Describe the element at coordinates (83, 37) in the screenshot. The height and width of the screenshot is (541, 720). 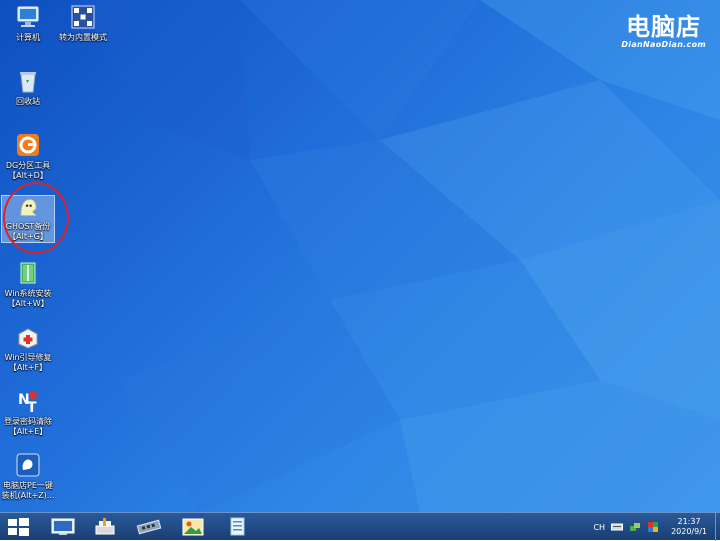
I see `icon-label: 转为内置模式` at that location.